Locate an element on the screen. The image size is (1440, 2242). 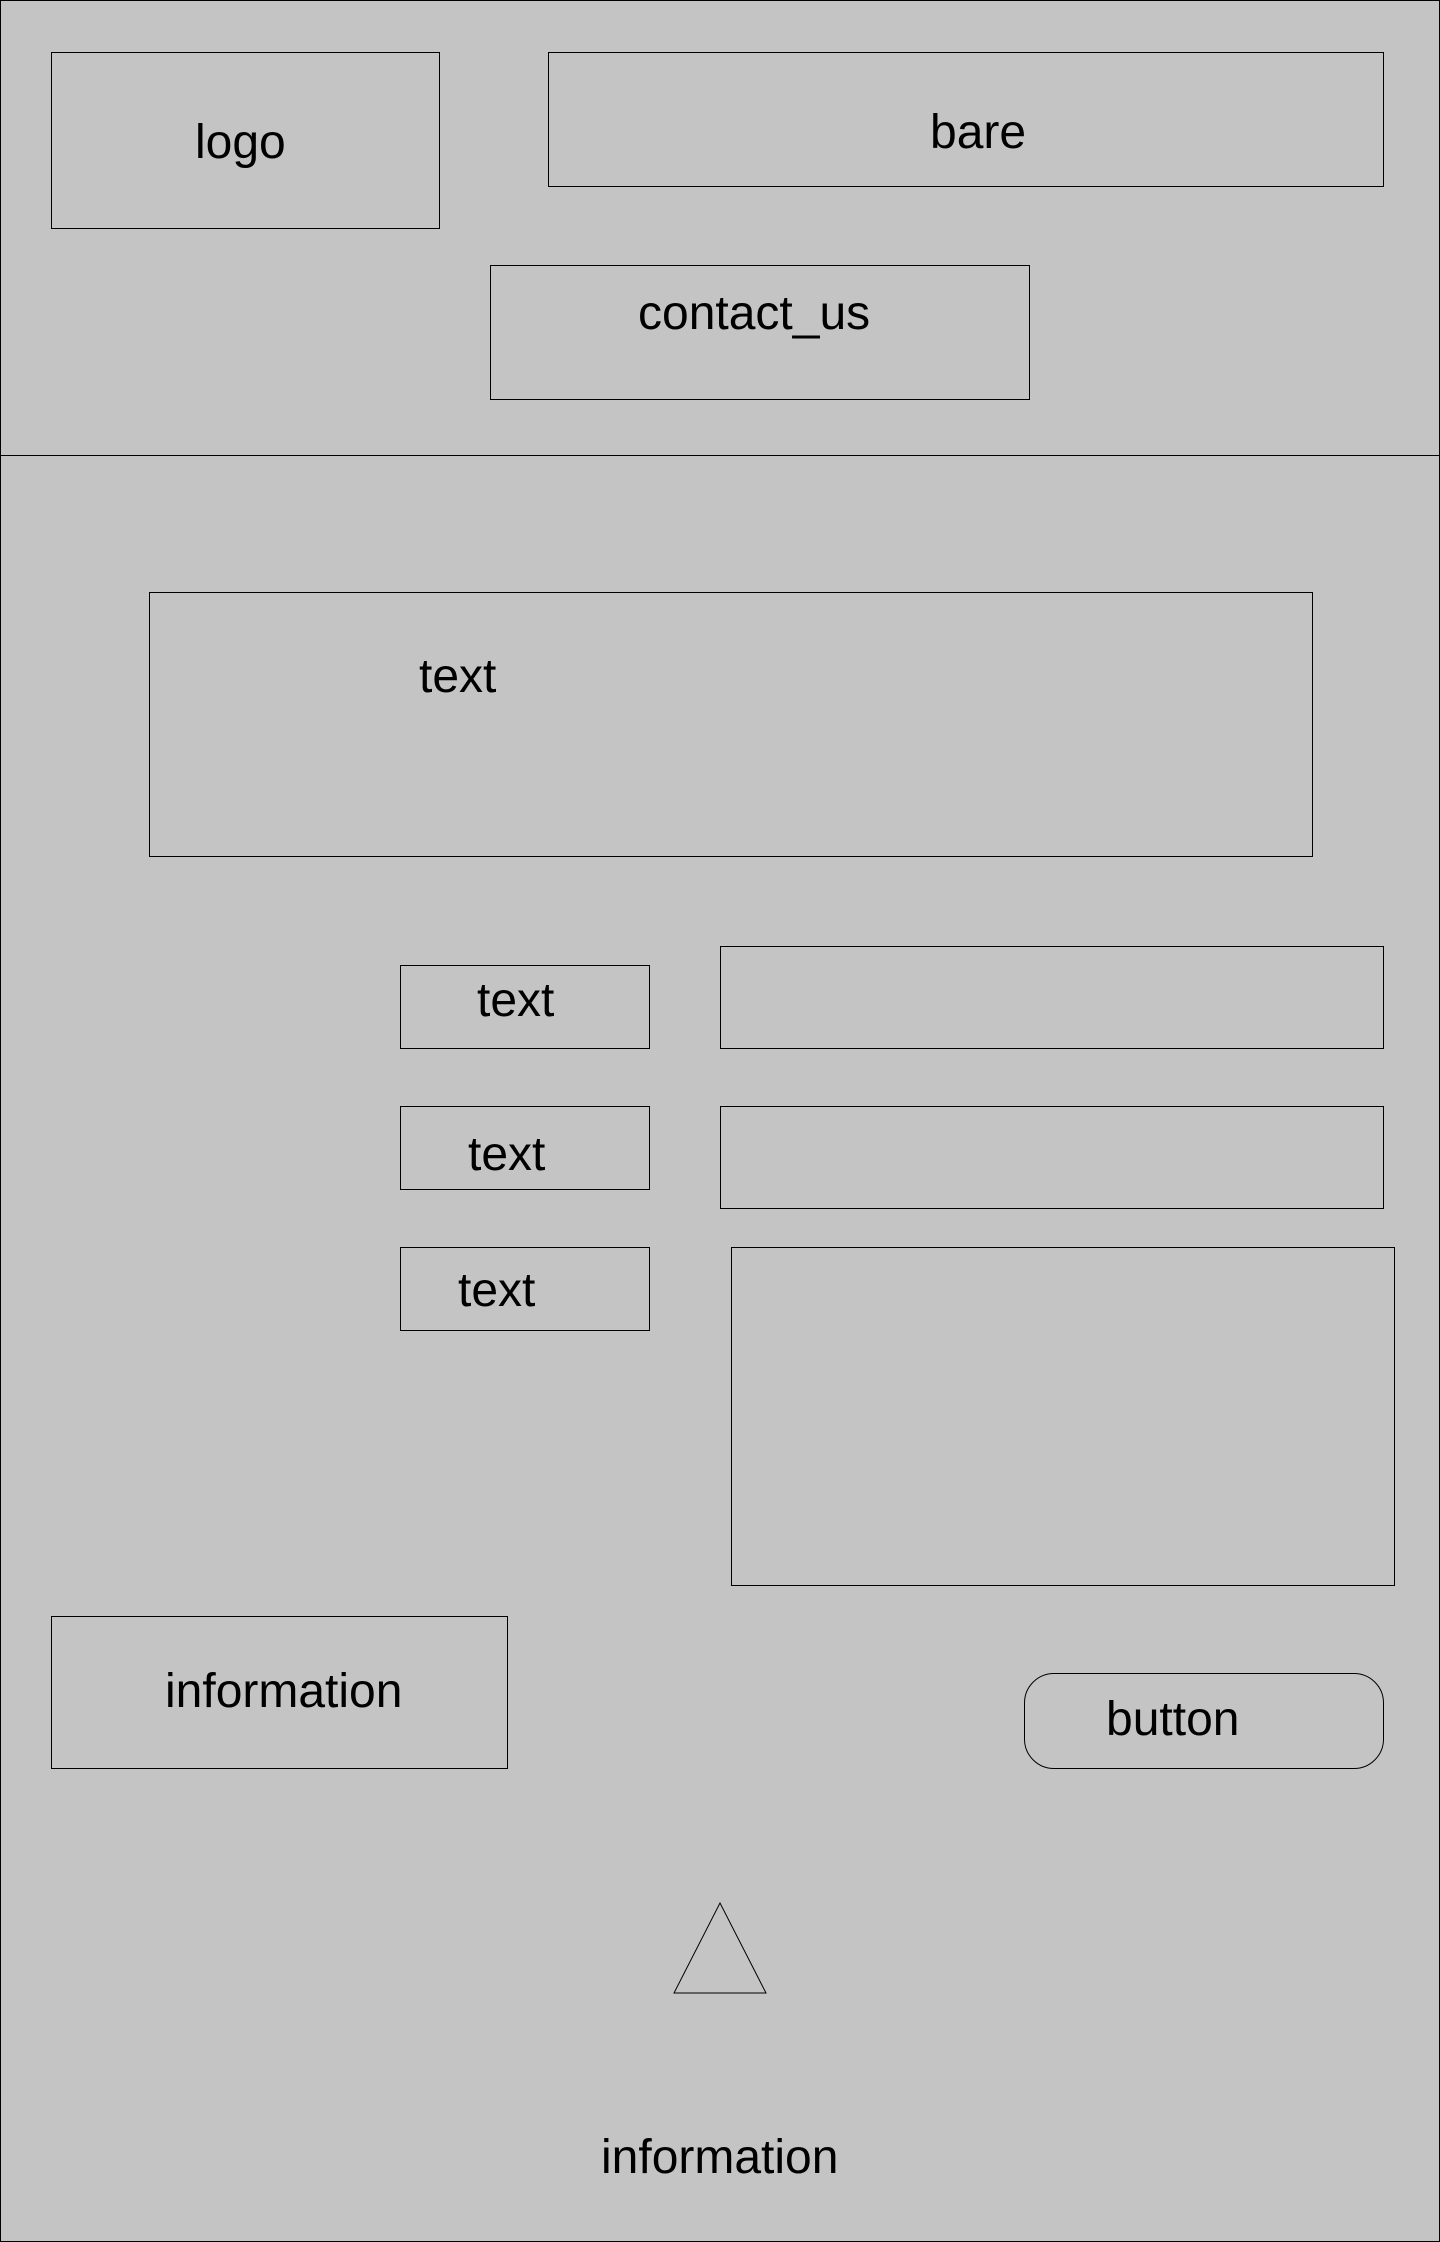
contact-us-label: contact_us is located at coordinates (754, 313).